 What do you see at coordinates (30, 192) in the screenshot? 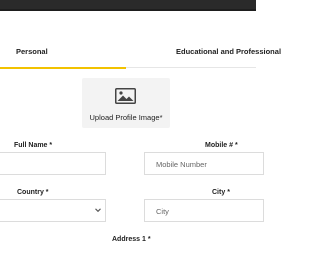
I see `country-label-text: Country` at bounding box center [30, 192].